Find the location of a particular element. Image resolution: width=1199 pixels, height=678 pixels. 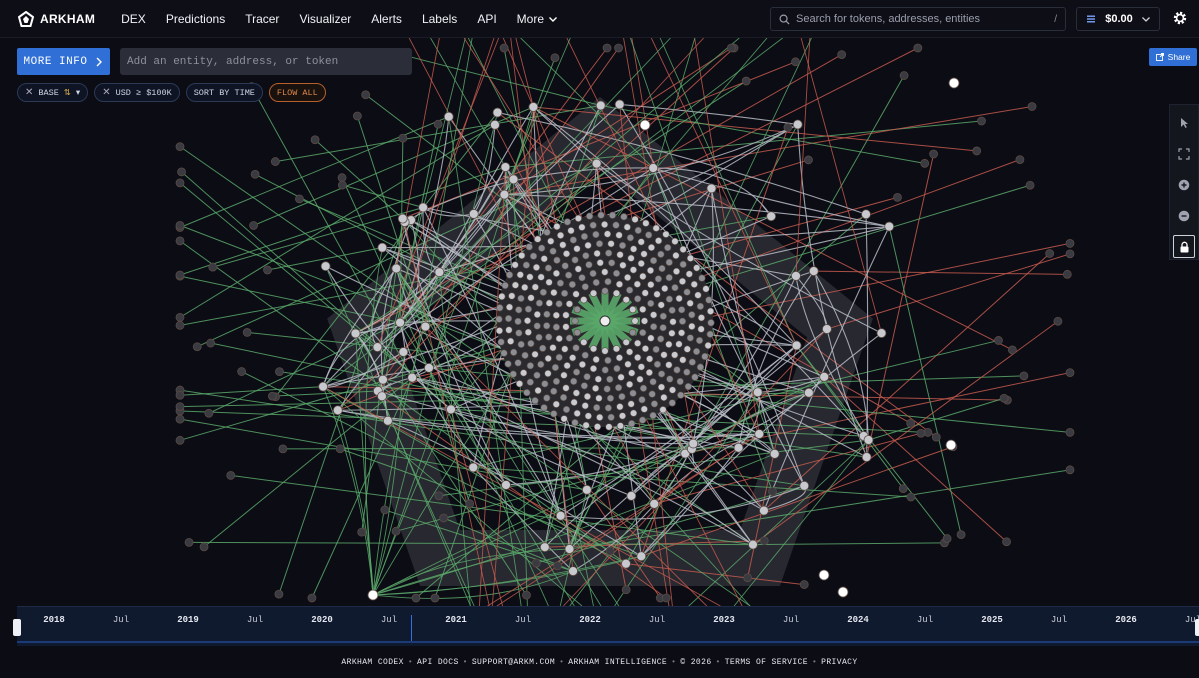

search-input is located at coordinates (925, 19).